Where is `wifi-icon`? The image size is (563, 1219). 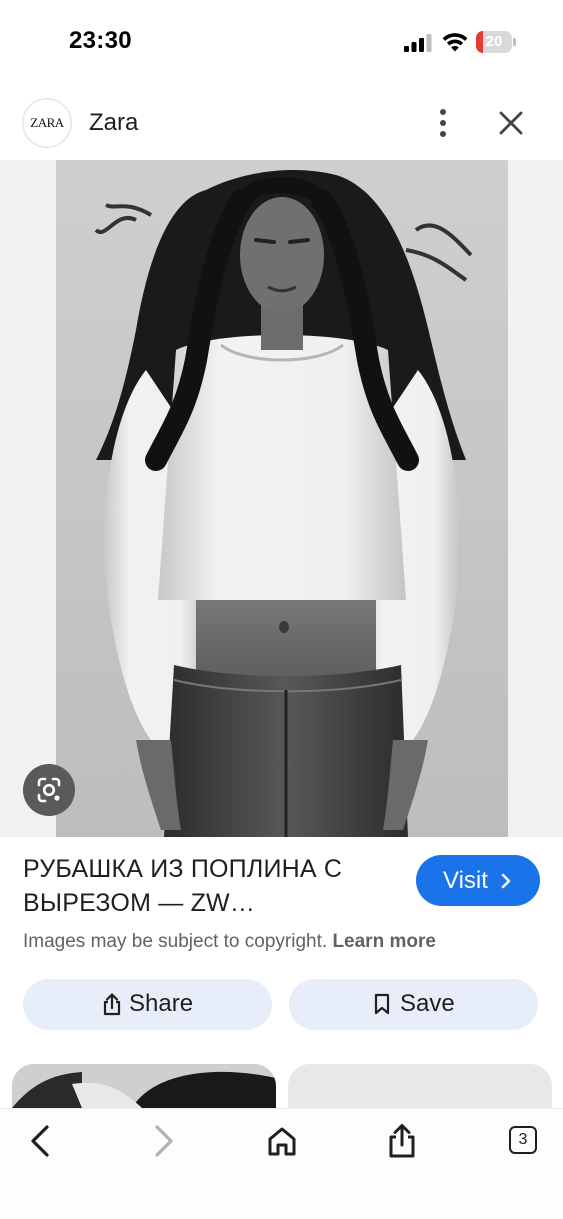
wifi-icon is located at coordinates (455, 42).